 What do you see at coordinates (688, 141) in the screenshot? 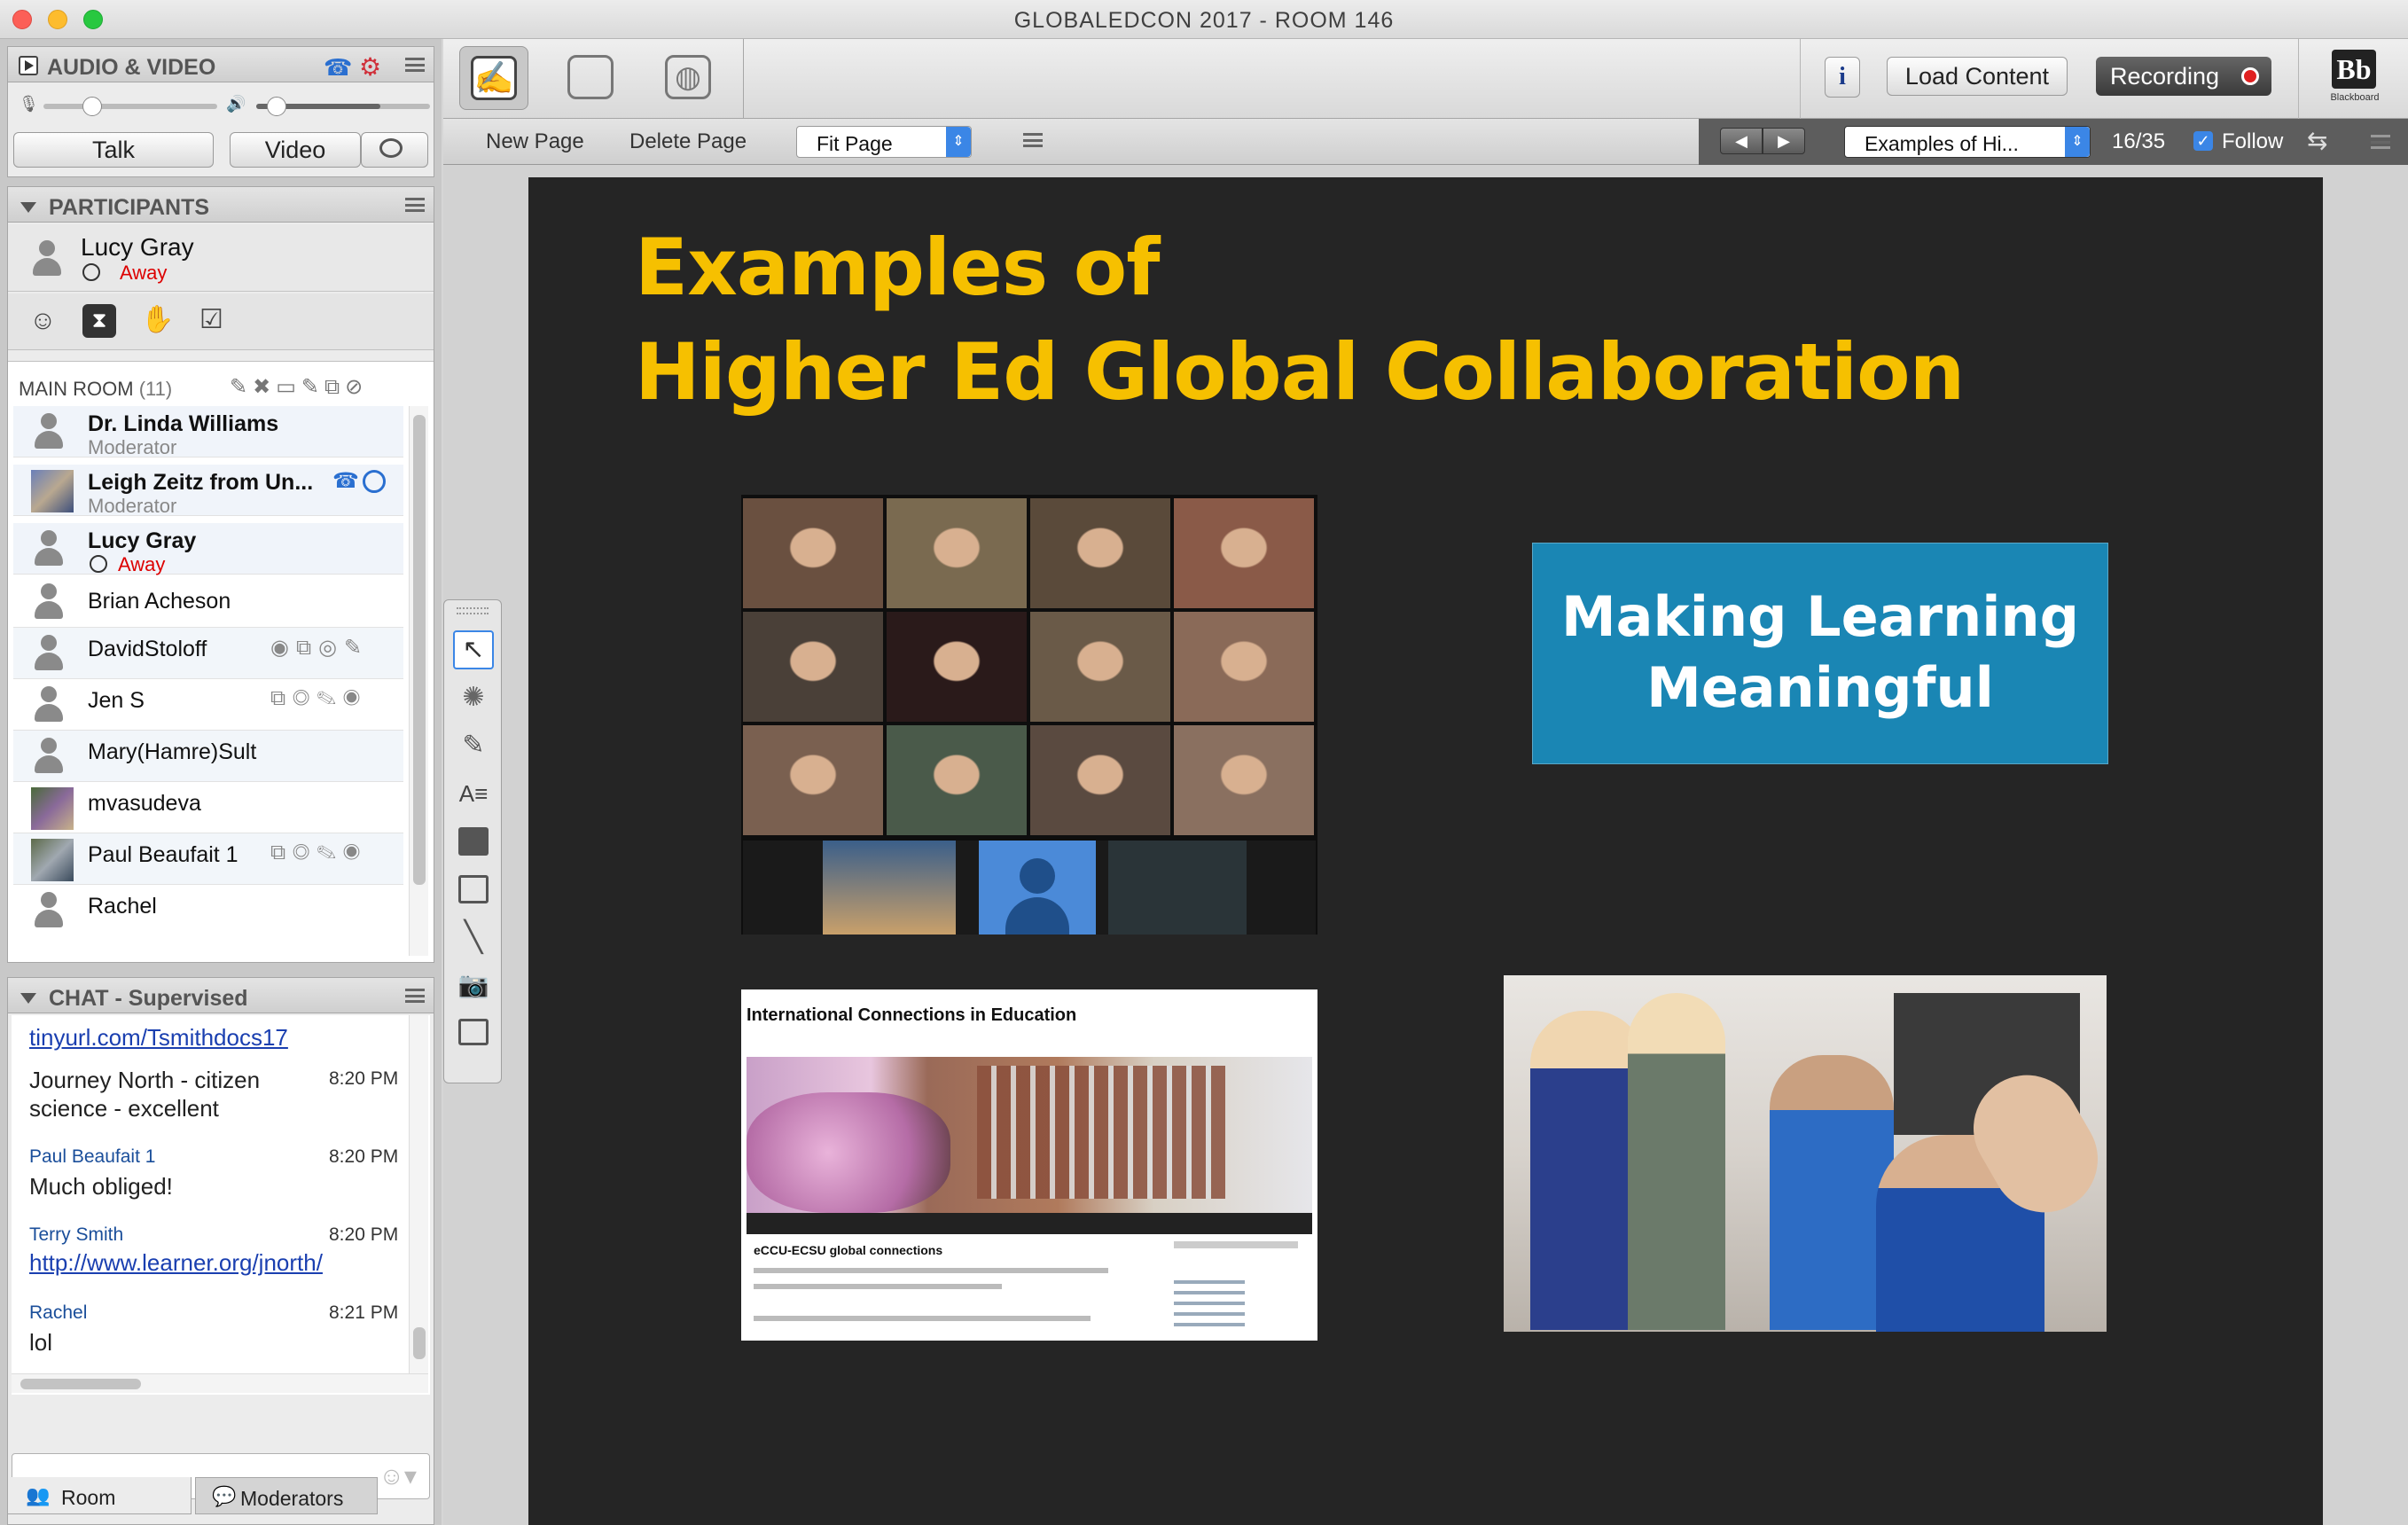
I see `delete-page-button: Delete Page` at bounding box center [688, 141].